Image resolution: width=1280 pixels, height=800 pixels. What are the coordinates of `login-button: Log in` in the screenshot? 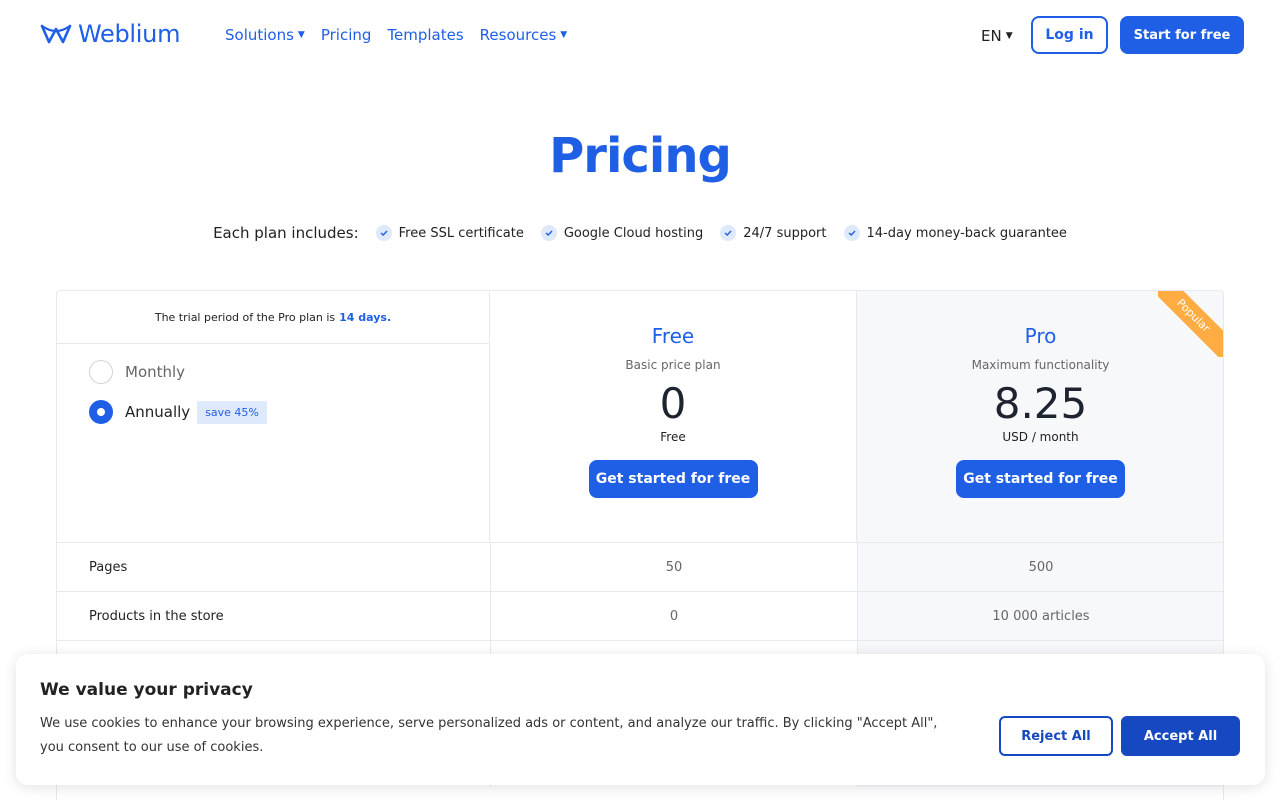 It's located at (1069, 35).